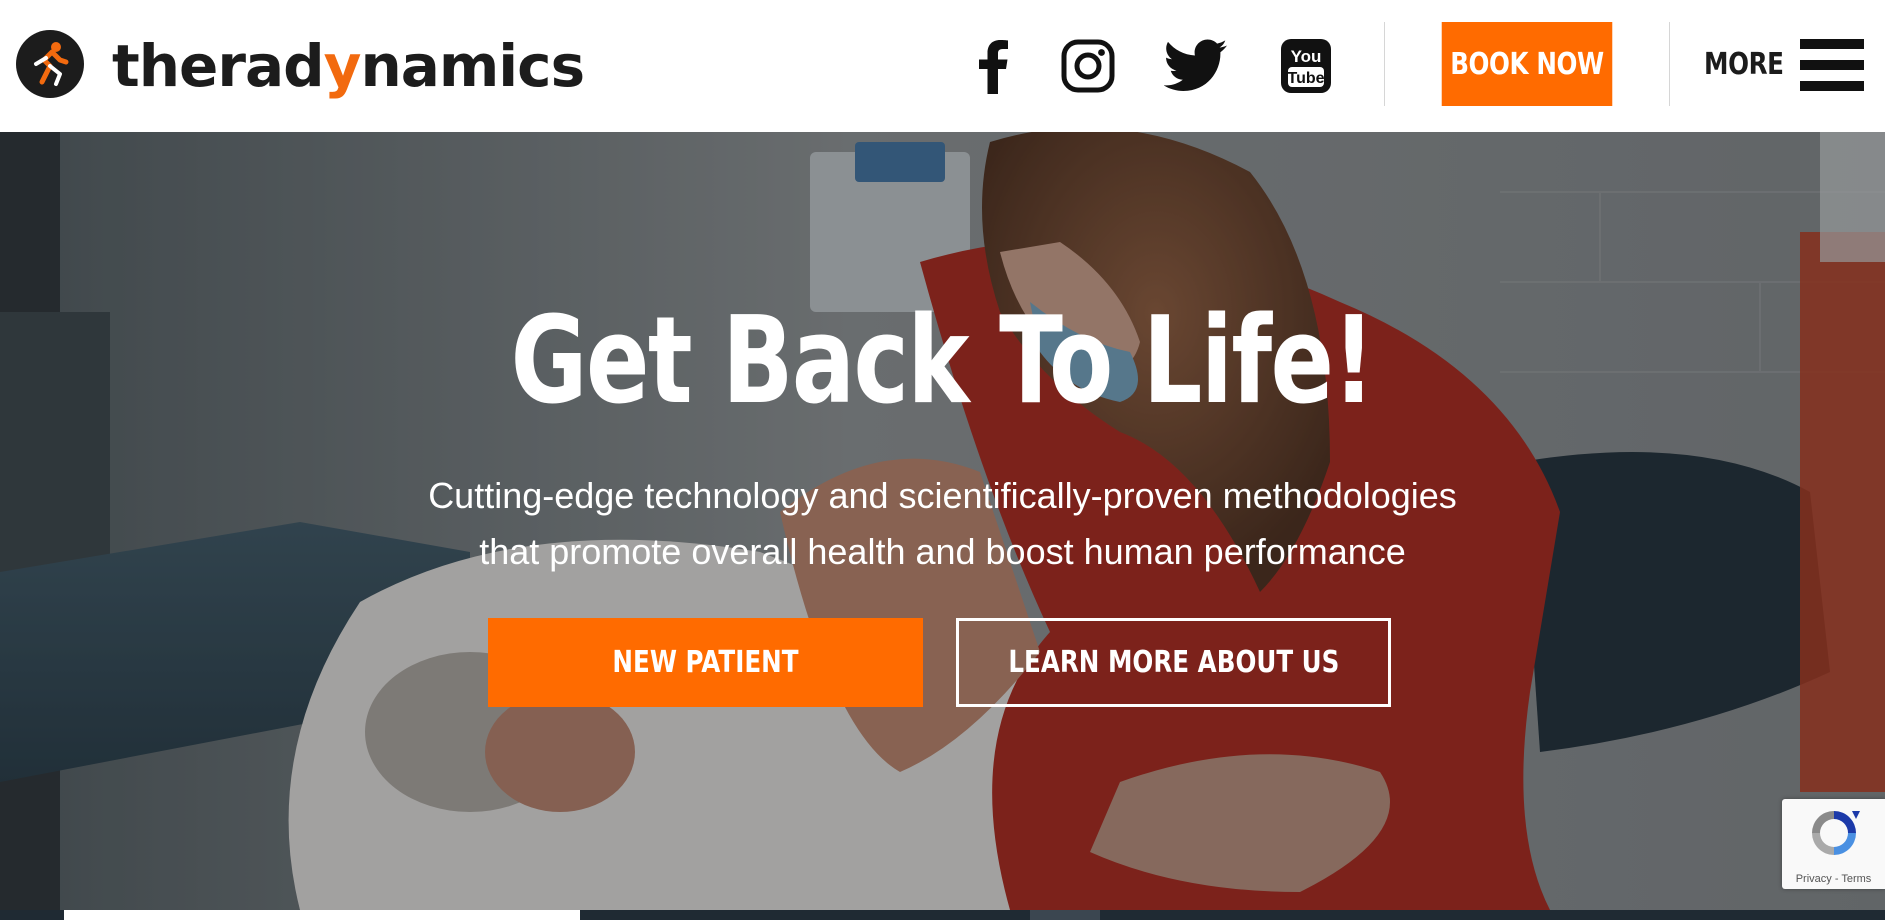 The image size is (1885, 920). I want to click on logo-wordmark: theradynamics, so click(348, 66).